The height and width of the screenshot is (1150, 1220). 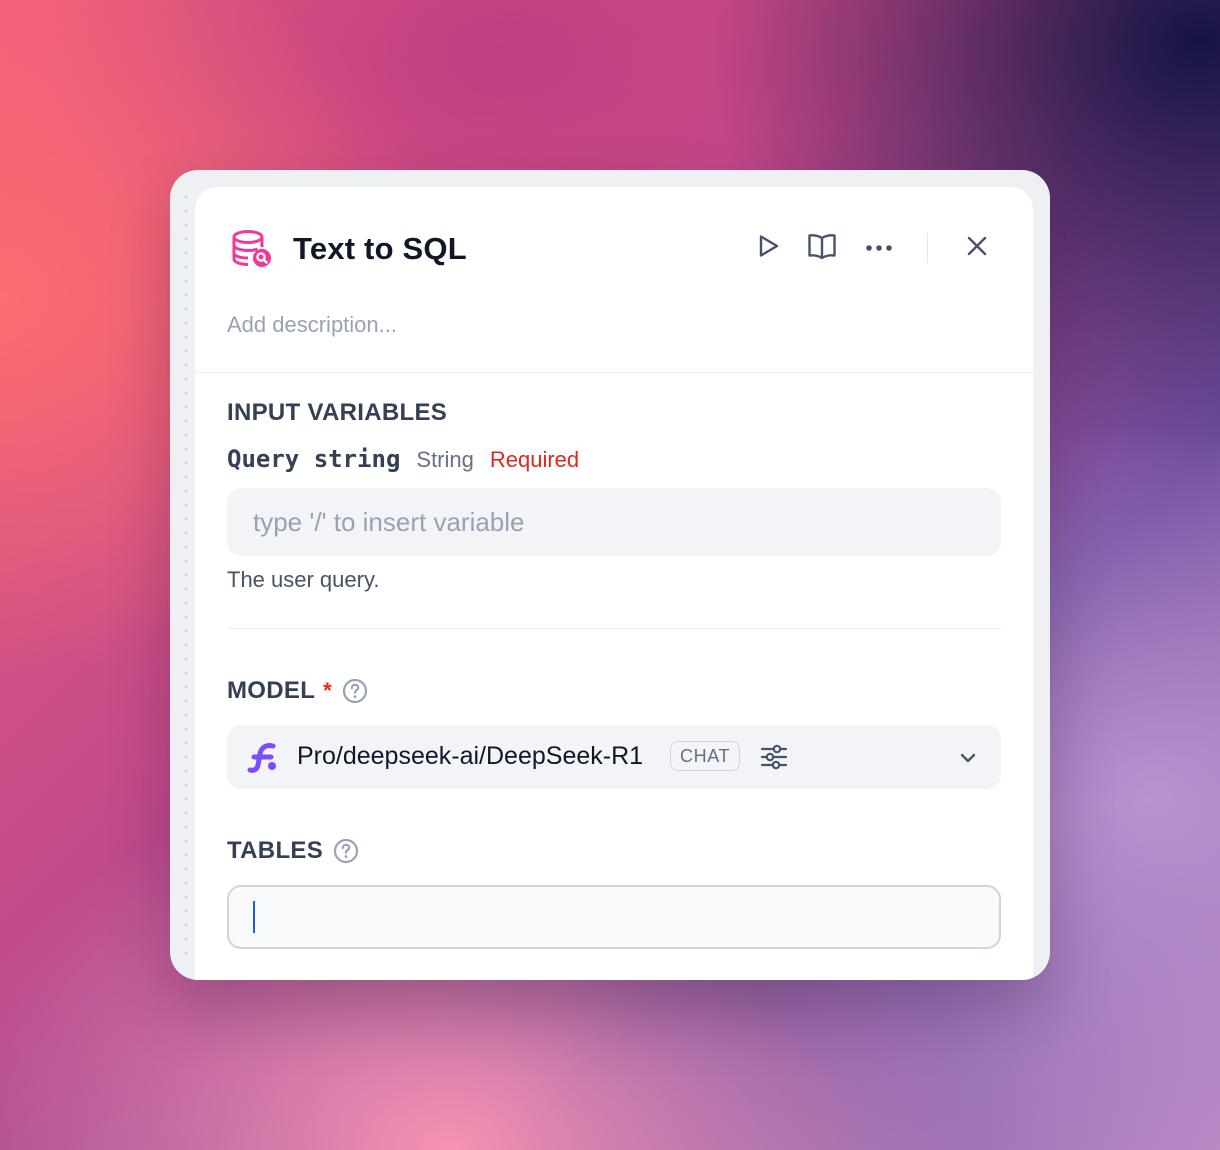 I want to click on close-icon, so click(x=977, y=248).